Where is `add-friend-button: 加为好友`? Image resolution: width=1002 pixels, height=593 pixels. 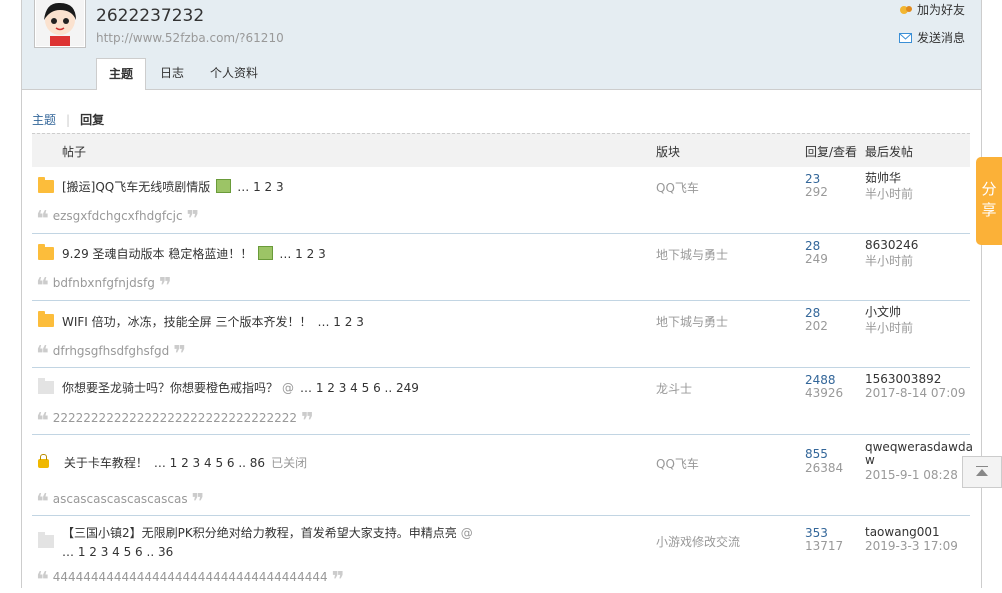 add-friend-button: 加为好友 is located at coordinates (932, 9).